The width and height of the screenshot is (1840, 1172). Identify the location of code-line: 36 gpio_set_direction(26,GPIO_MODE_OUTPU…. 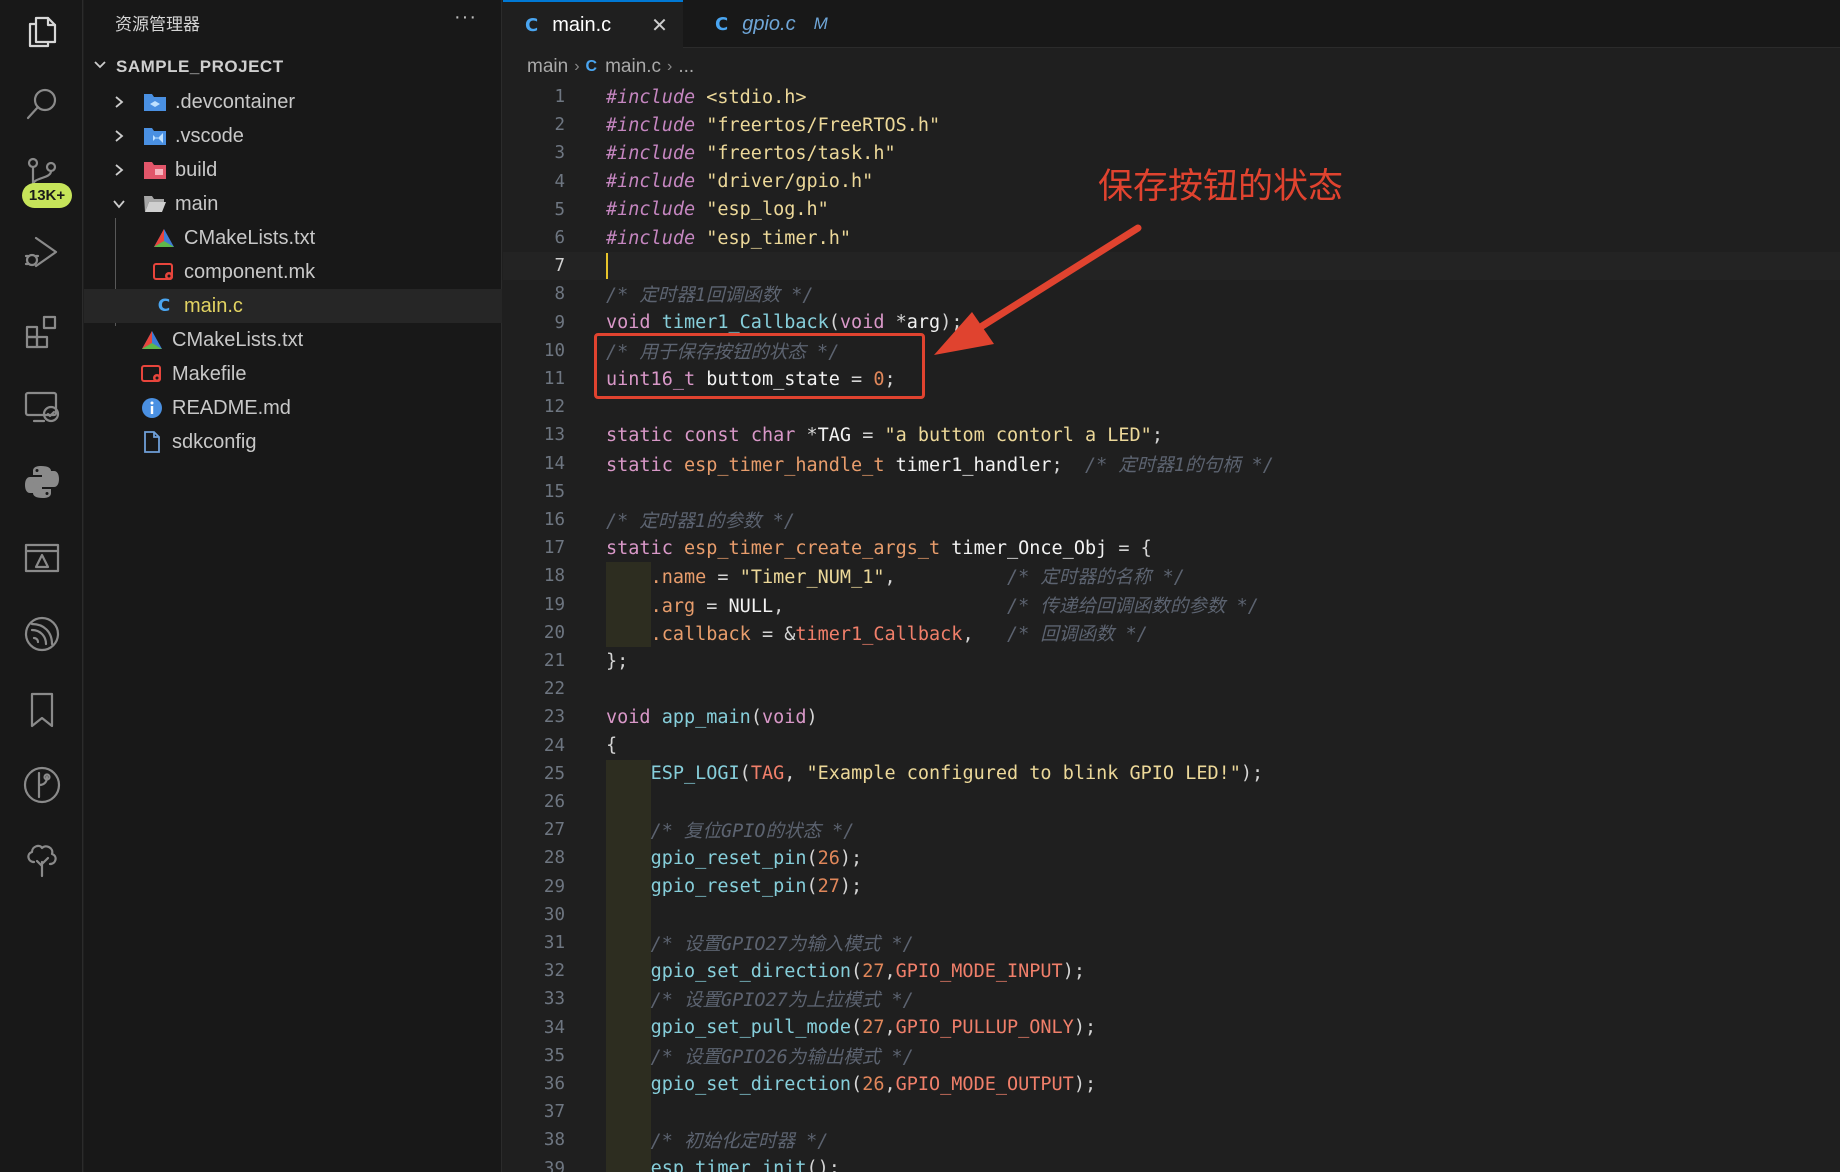
(1171, 1084).